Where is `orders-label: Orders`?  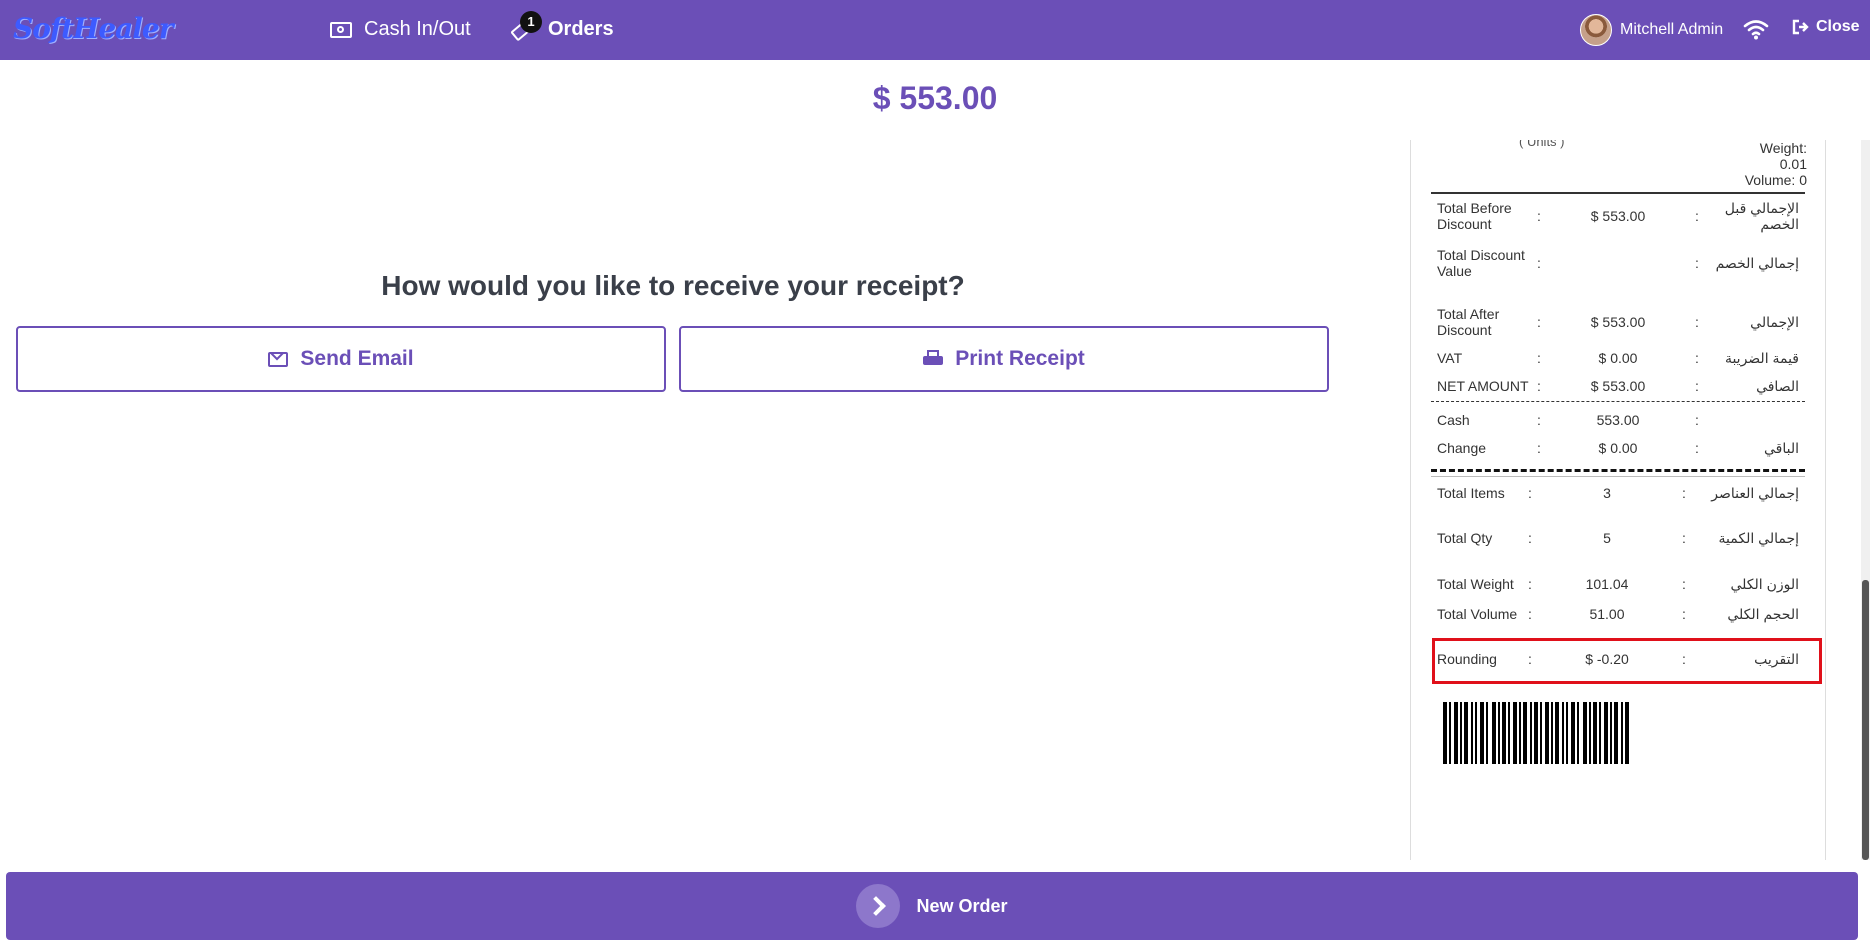 orders-label: Orders is located at coordinates (581, 29).